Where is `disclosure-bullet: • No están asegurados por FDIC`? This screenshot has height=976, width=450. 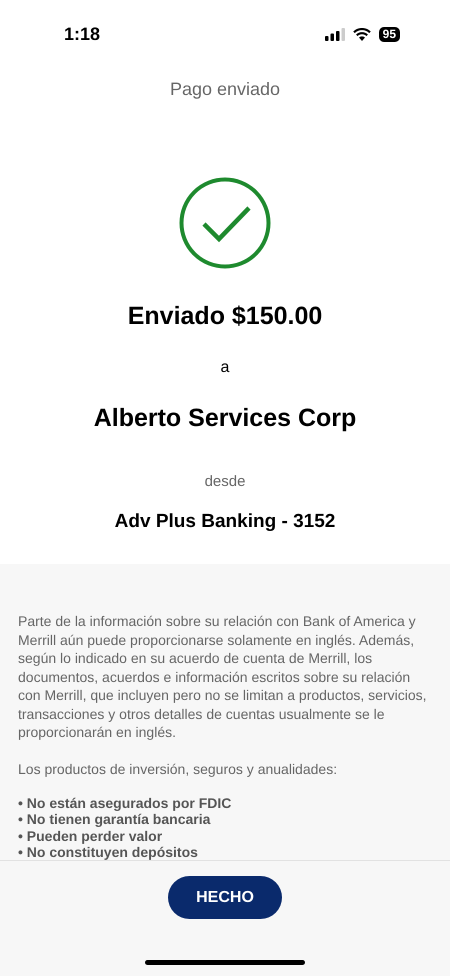 disclosure-bullet: • No están asegurados por FDIC is located at coordinates (125, 802).